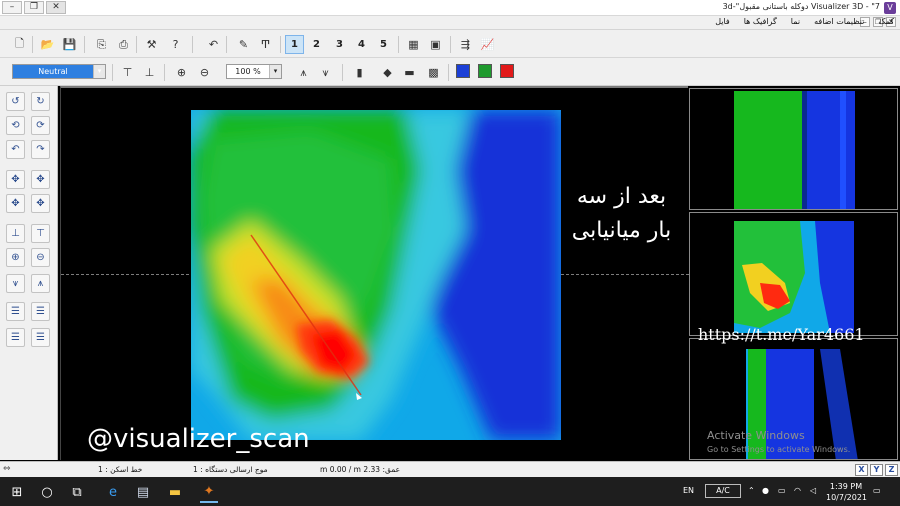 Image resolution: width=900 pixels, height=506 pixels. Describe the element at coordinates (213, 44) in the screenshot. I see `undo-icon: ↶` at that location.